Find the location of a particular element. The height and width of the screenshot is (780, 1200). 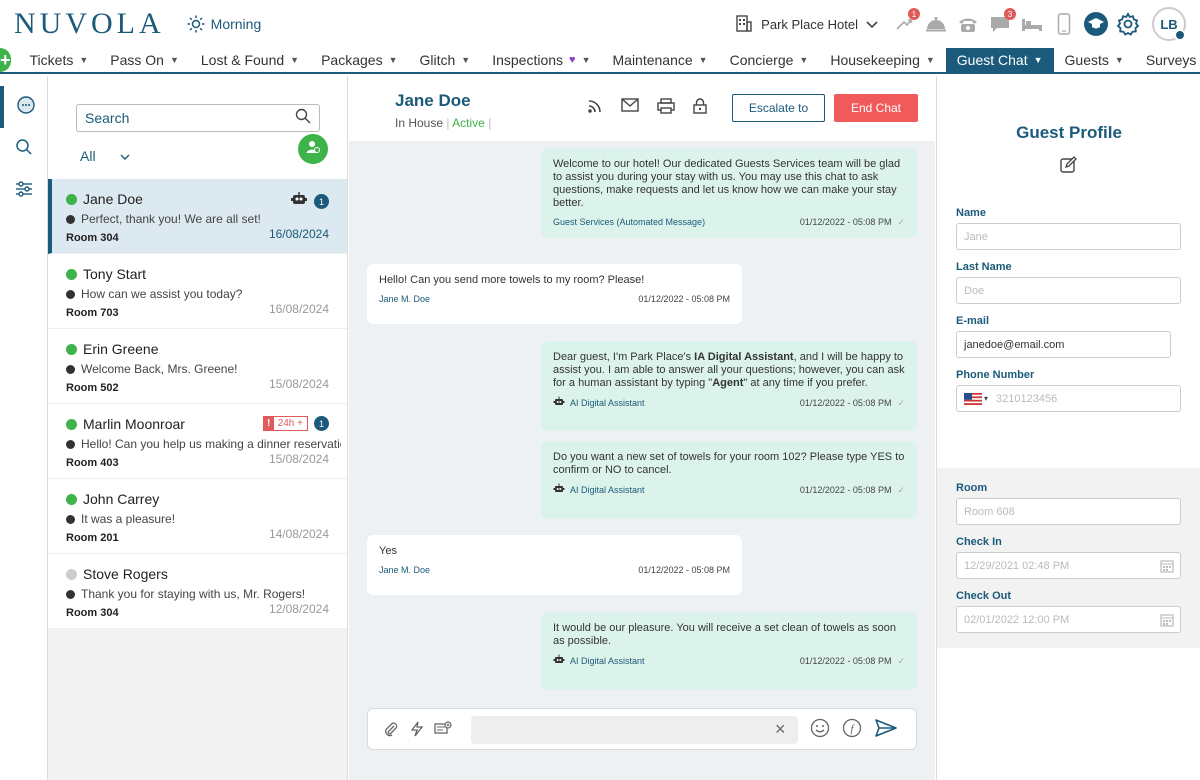

message-time: 01/12/2022 - 05:08 PM ✓ is located at coordinates (852, 490).